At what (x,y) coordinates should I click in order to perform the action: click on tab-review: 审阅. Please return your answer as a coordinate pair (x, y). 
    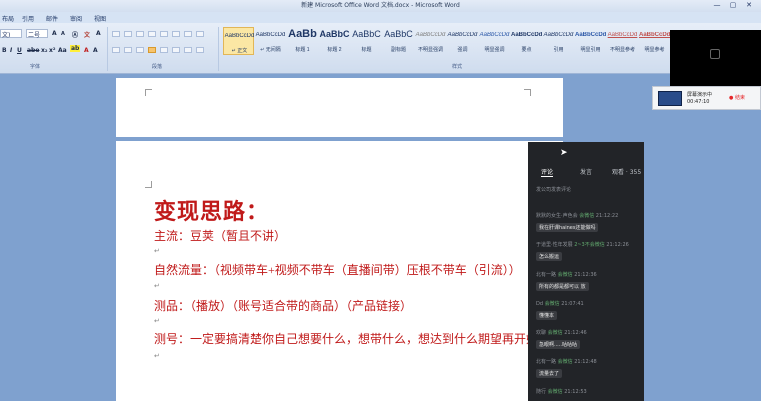
    Looking at the image, I should click on (76, 18).